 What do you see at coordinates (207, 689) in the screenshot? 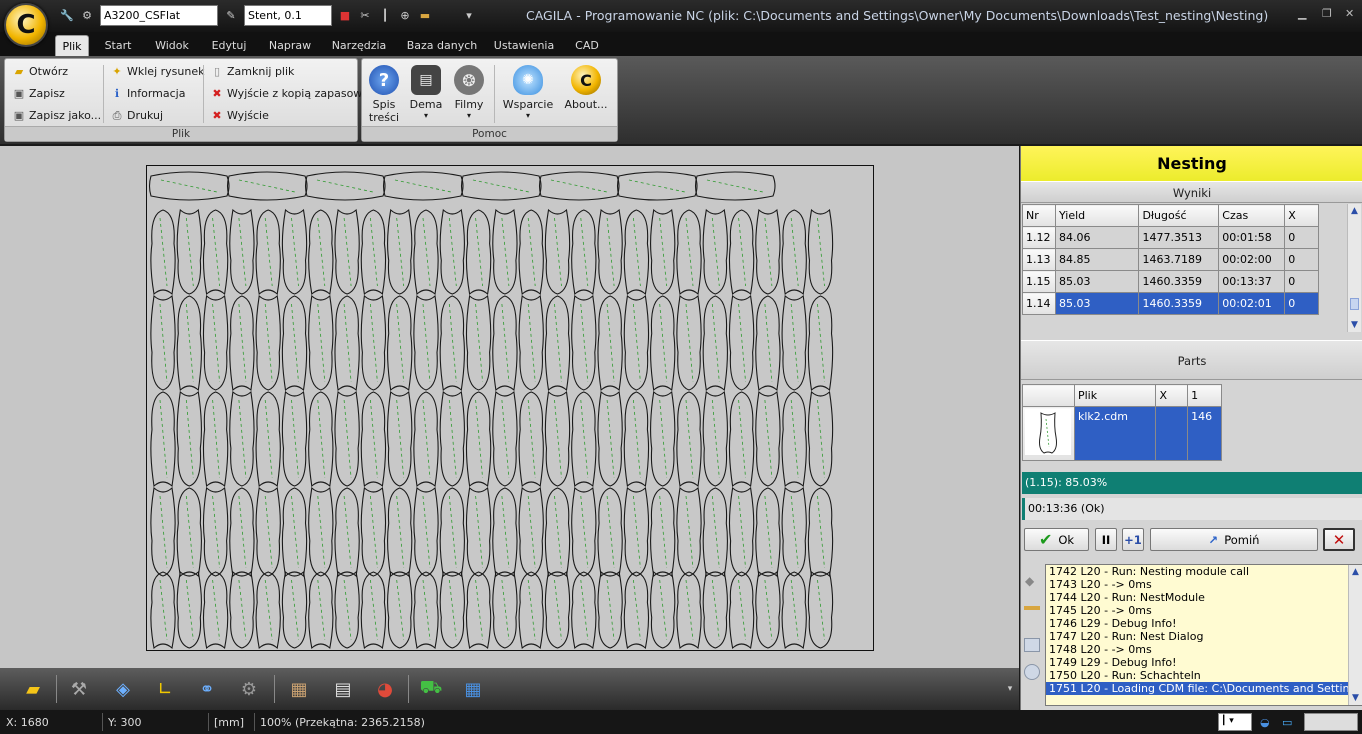
I see `nodes-icon: ⚭` at bounding box center [207, 689].